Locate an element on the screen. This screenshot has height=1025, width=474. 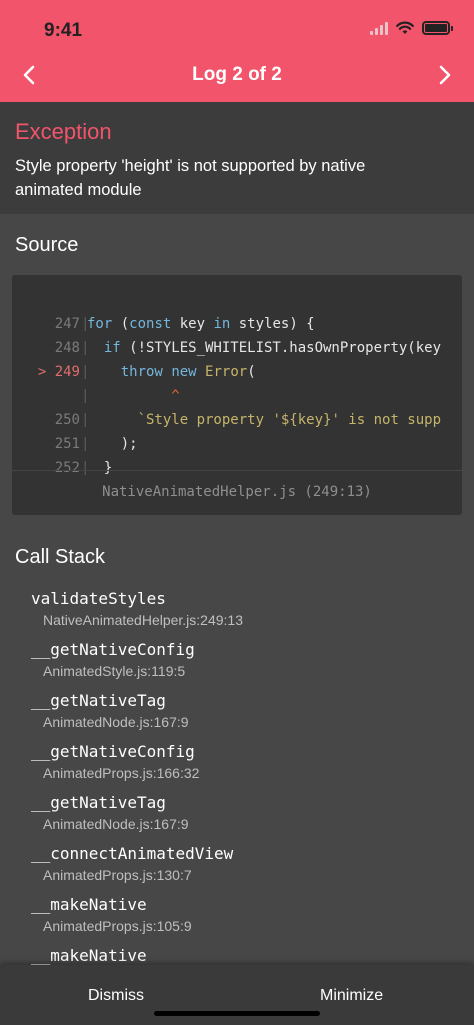
source-file-location: NativeAnimatedHelper.js (249:13) is located at coordinates (237, 492).